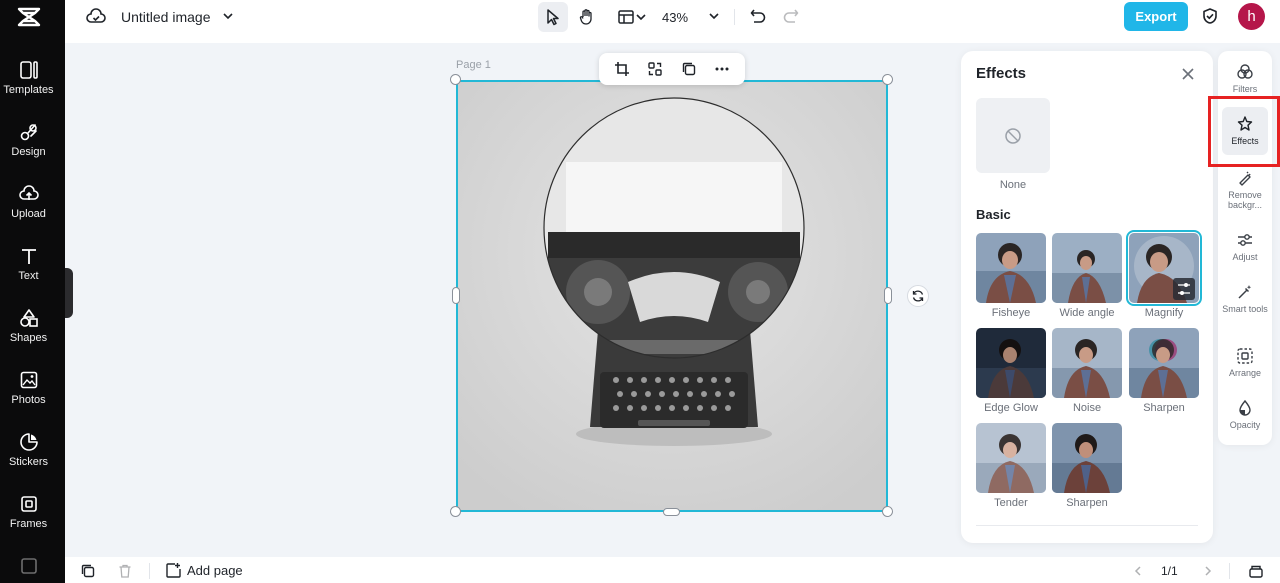  What do you see at coordinates (622, 69) in the screenshot?
I see `crop-icon` at bounding box center [622, 69].